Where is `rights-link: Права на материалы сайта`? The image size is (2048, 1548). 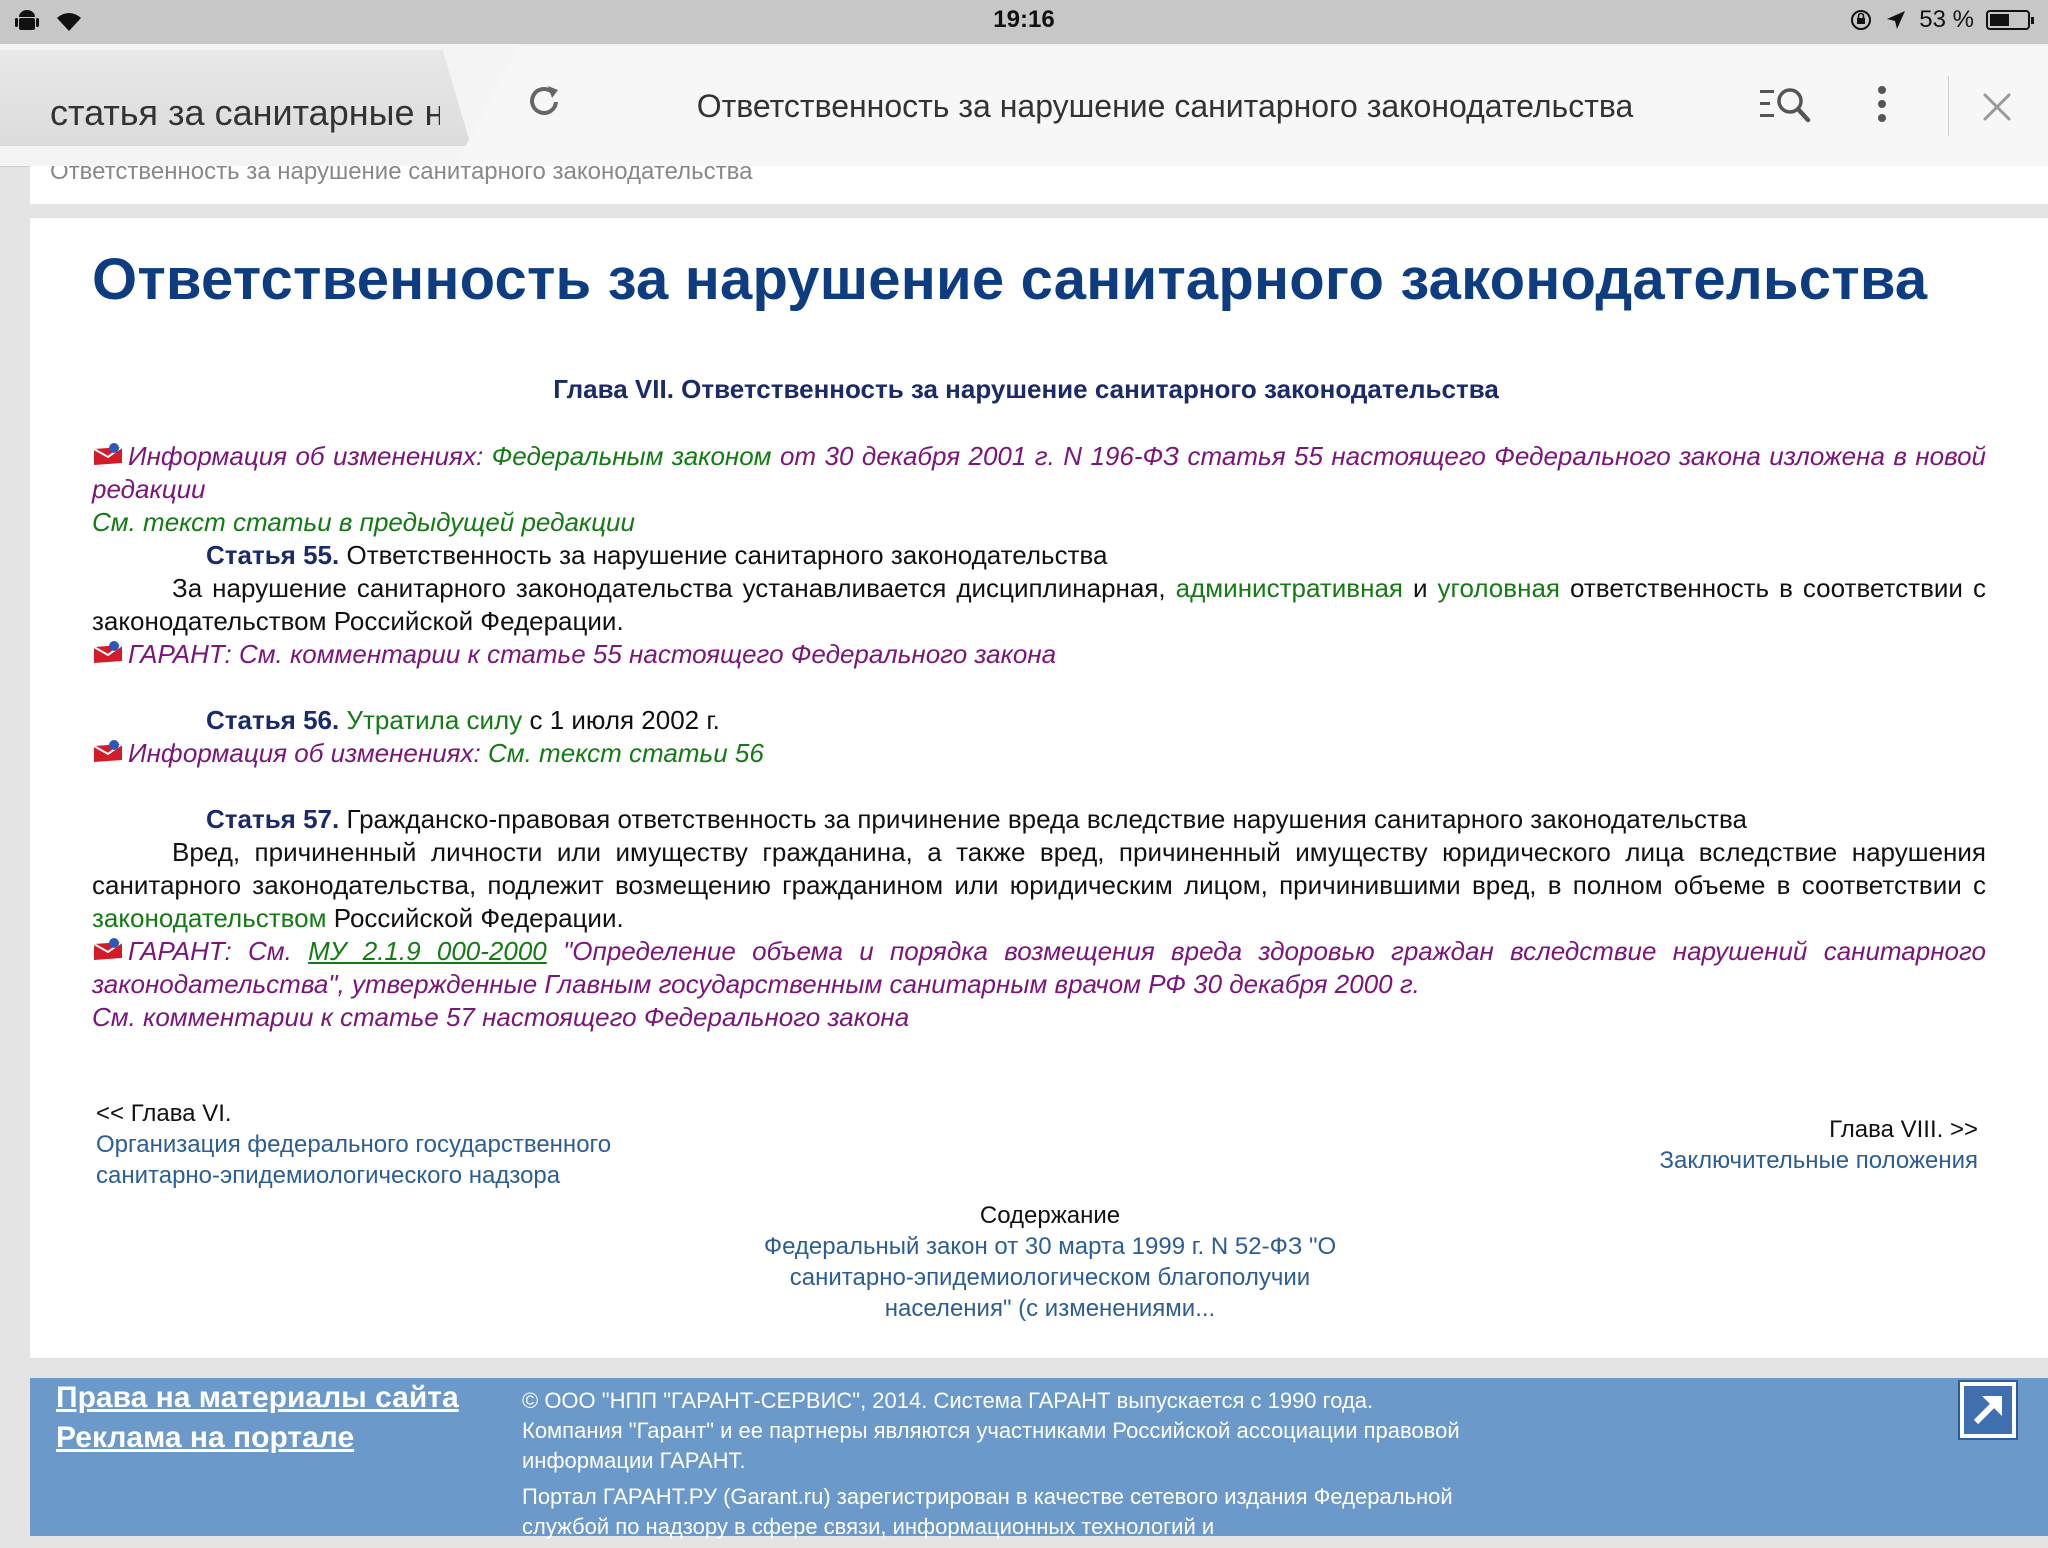 rights-link: Права на материалы сайта is located at coordinates (257, 1398).